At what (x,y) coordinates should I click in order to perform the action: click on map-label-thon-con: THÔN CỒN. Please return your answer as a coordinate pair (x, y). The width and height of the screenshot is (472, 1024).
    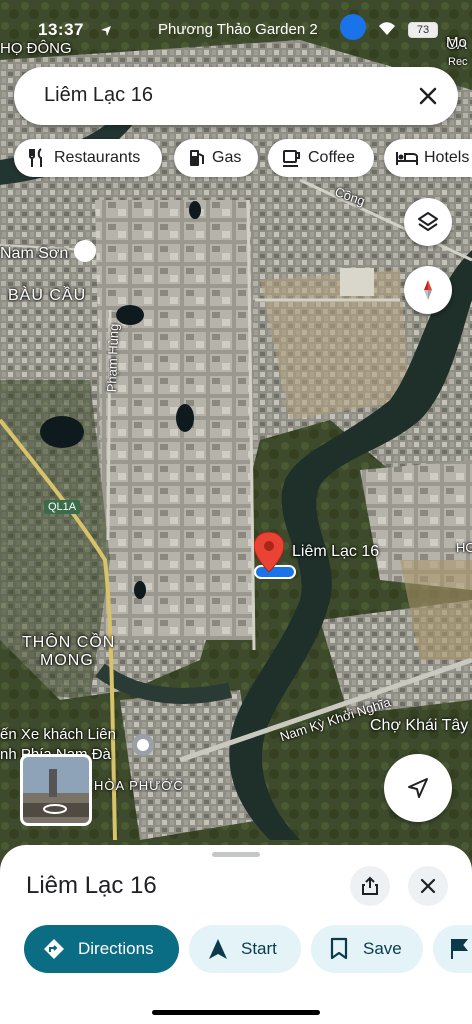
    Looking at the image, I should click on (69, 642).